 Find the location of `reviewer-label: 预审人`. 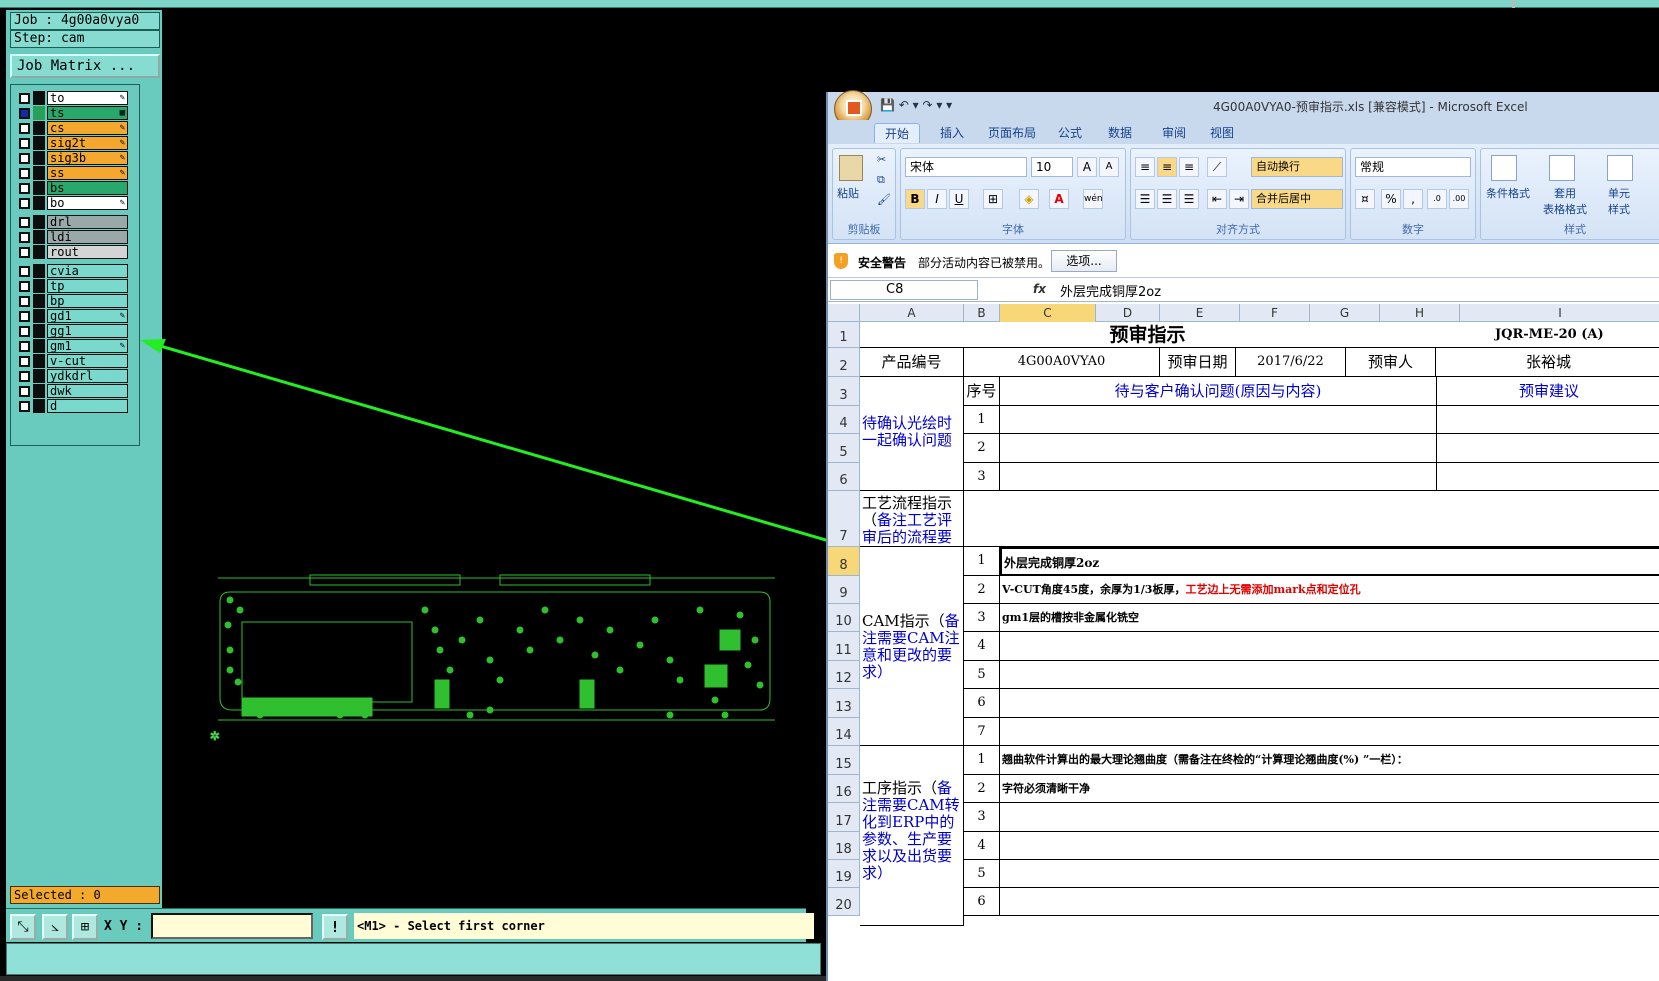

reviewer-label: 预审人 is located at coordinates (1391, 362).